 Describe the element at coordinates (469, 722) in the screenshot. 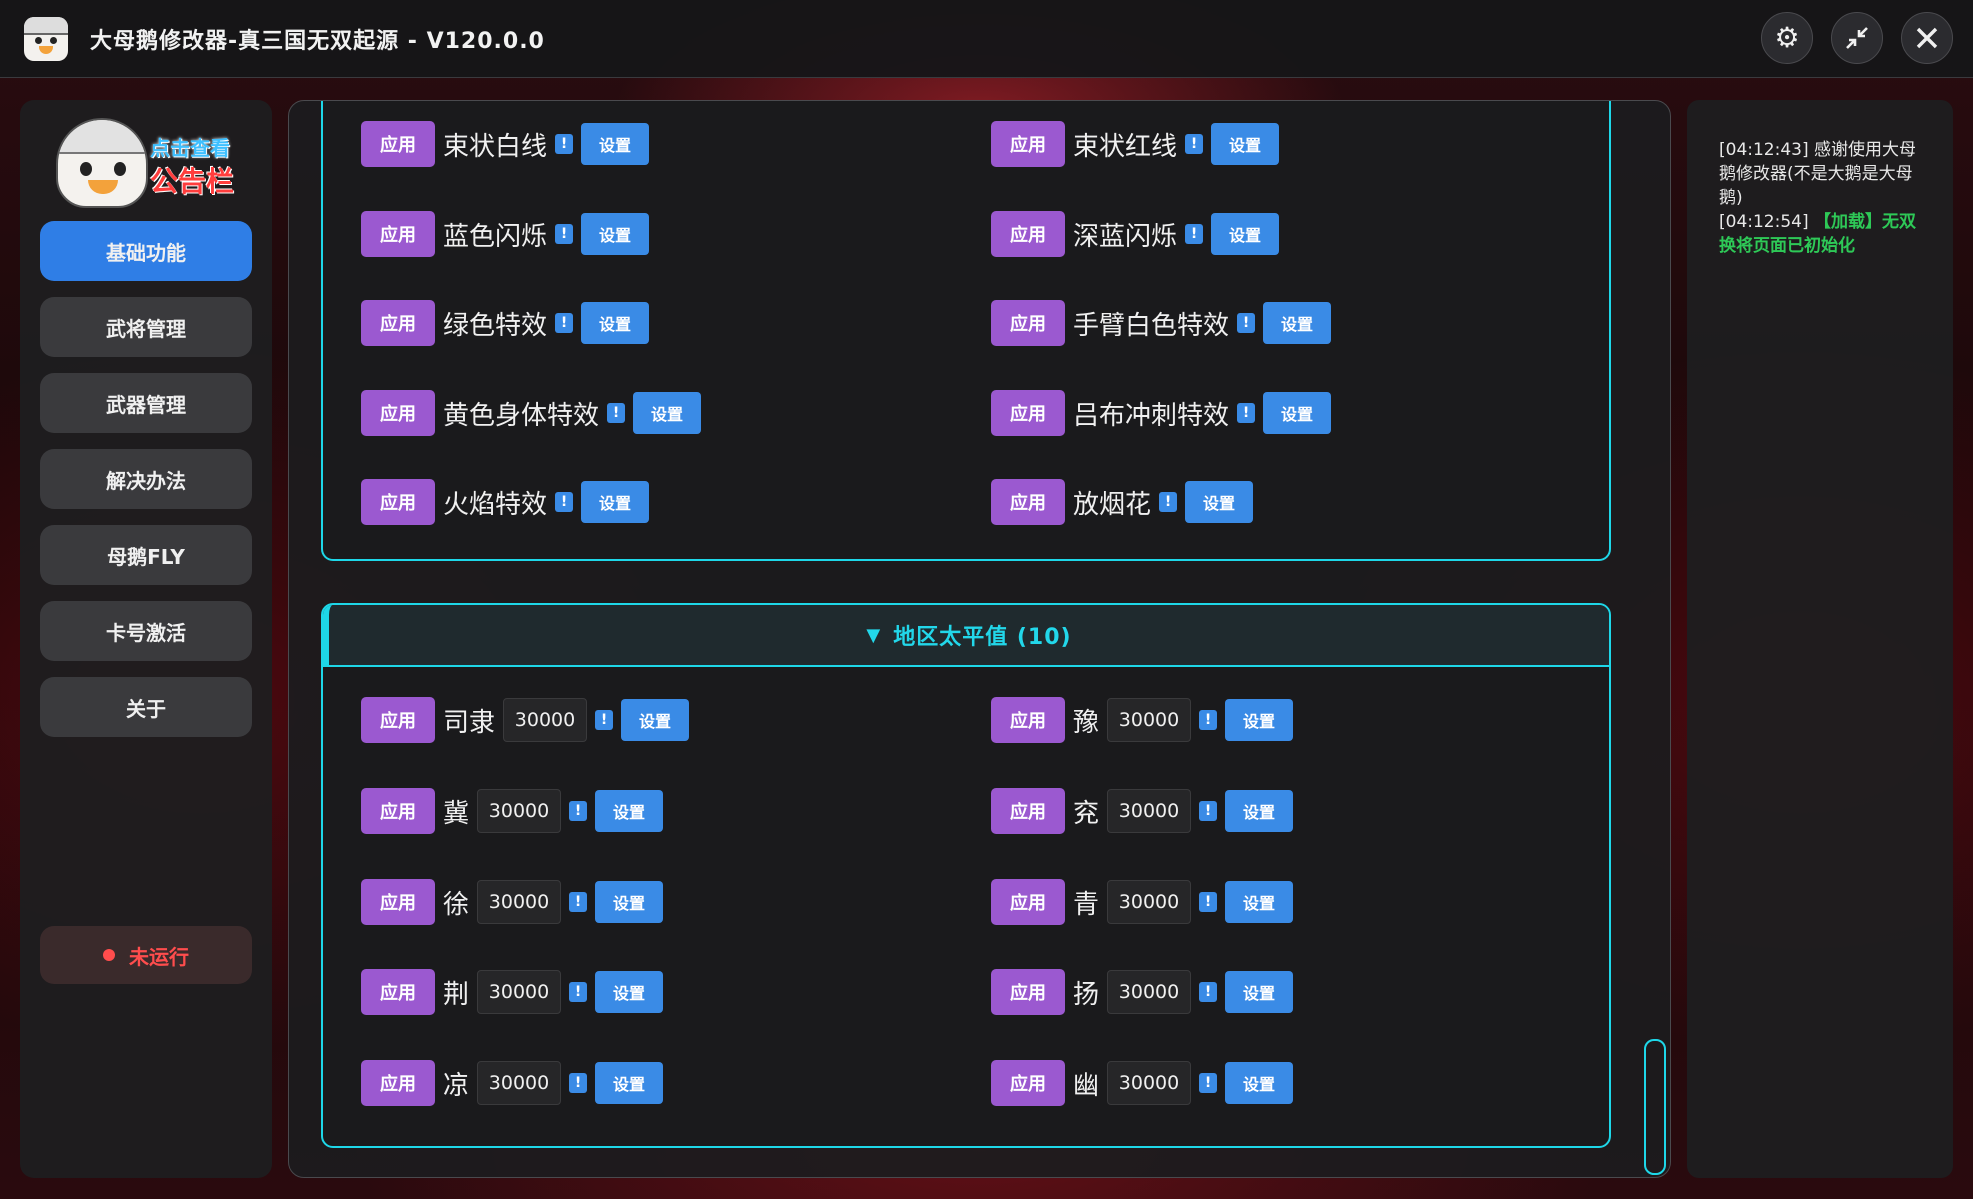

I see `row-label: 司隶` at that location.